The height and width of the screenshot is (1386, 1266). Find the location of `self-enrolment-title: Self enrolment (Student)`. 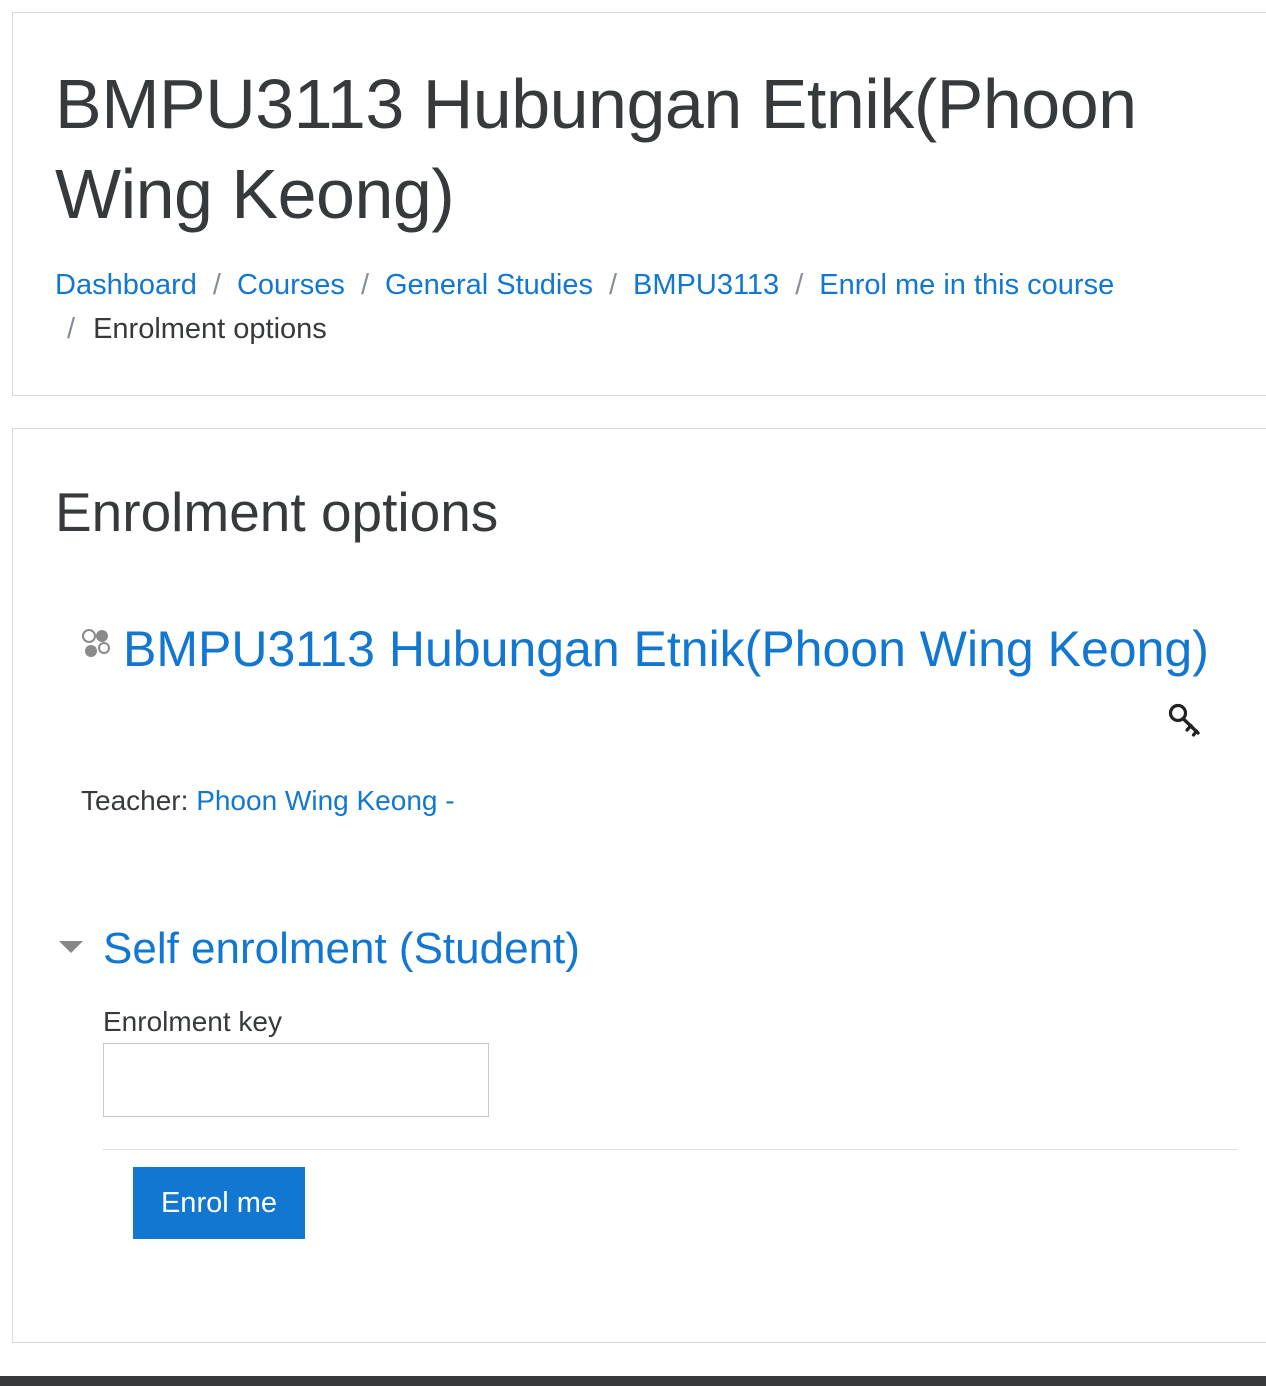

self-enrolment-title: Self enrolment (Student) is located at coordinates (341, 949).